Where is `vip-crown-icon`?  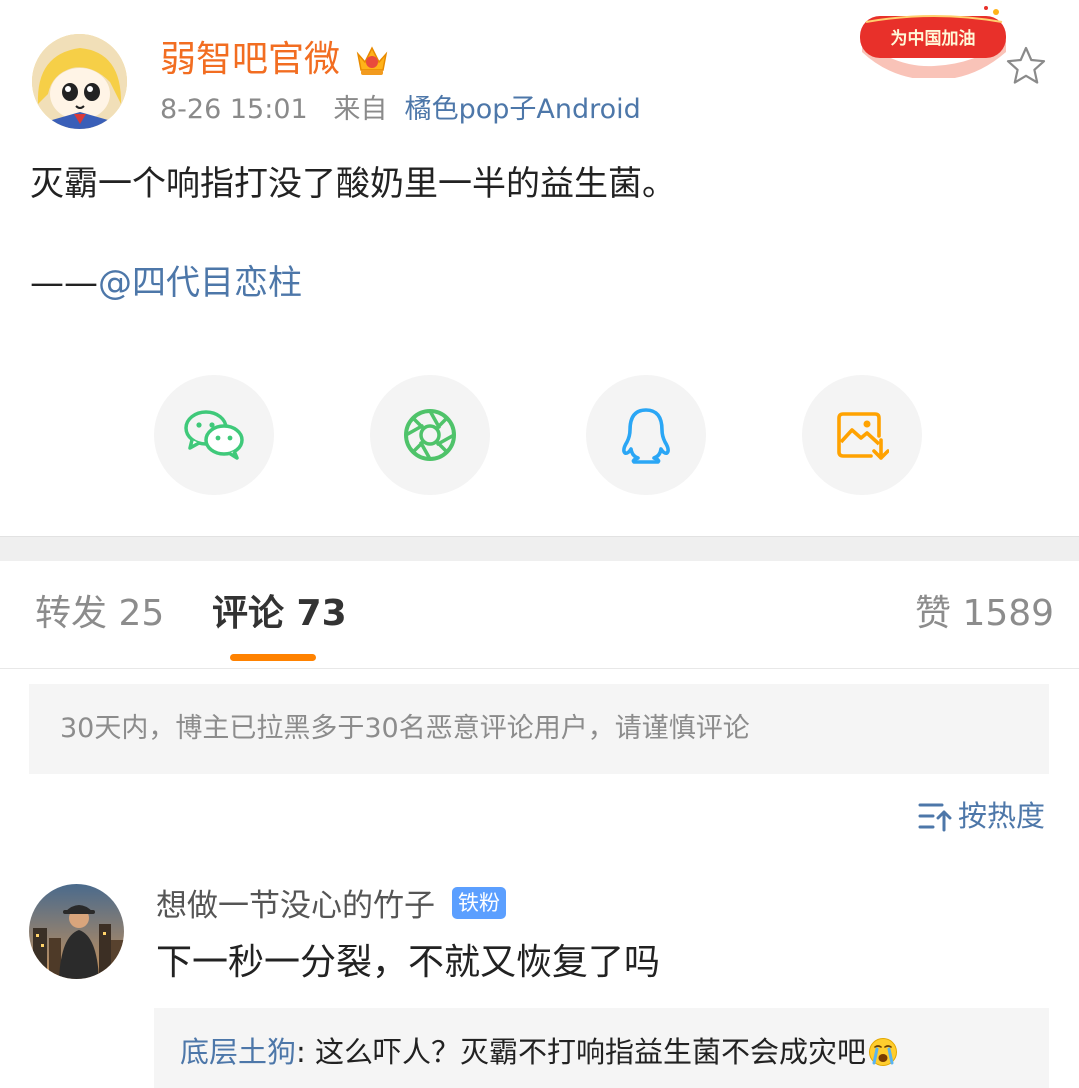 vip-crown-icon is located at coordinates (372, 60).